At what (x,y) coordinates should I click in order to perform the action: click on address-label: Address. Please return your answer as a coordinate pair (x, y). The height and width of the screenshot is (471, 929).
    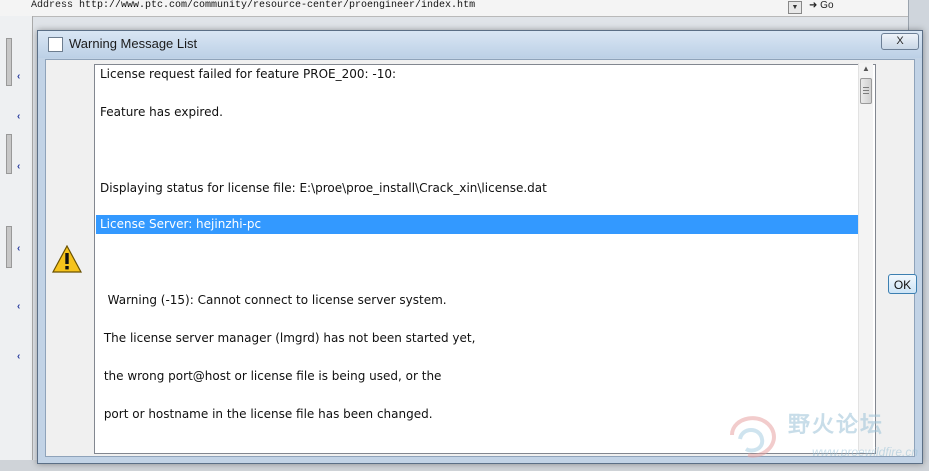
    Looking at the image, I should click on (52, 5).